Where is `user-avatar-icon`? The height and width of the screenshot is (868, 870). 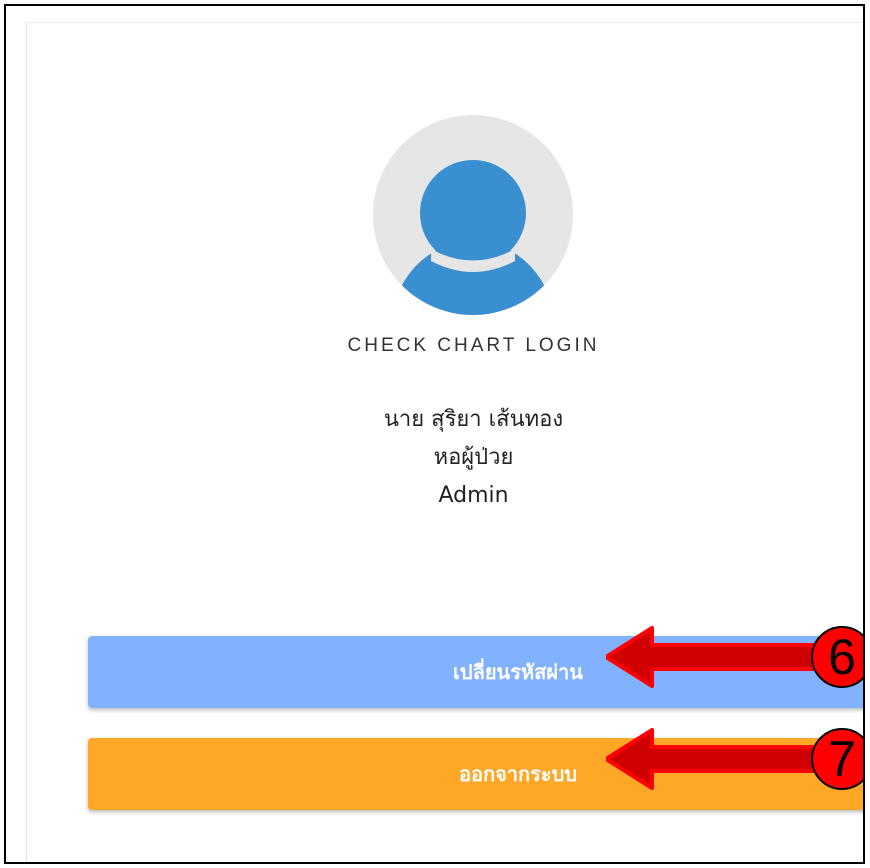 user-avatar-icon is located at coordinates (473, 215).